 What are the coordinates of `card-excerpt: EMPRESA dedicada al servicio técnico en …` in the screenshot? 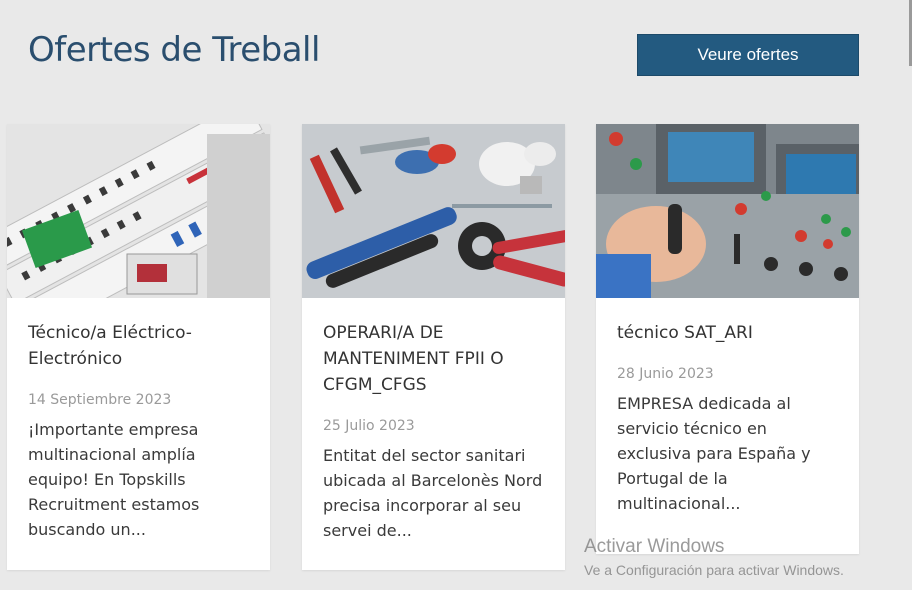 It's located at (714, 453).